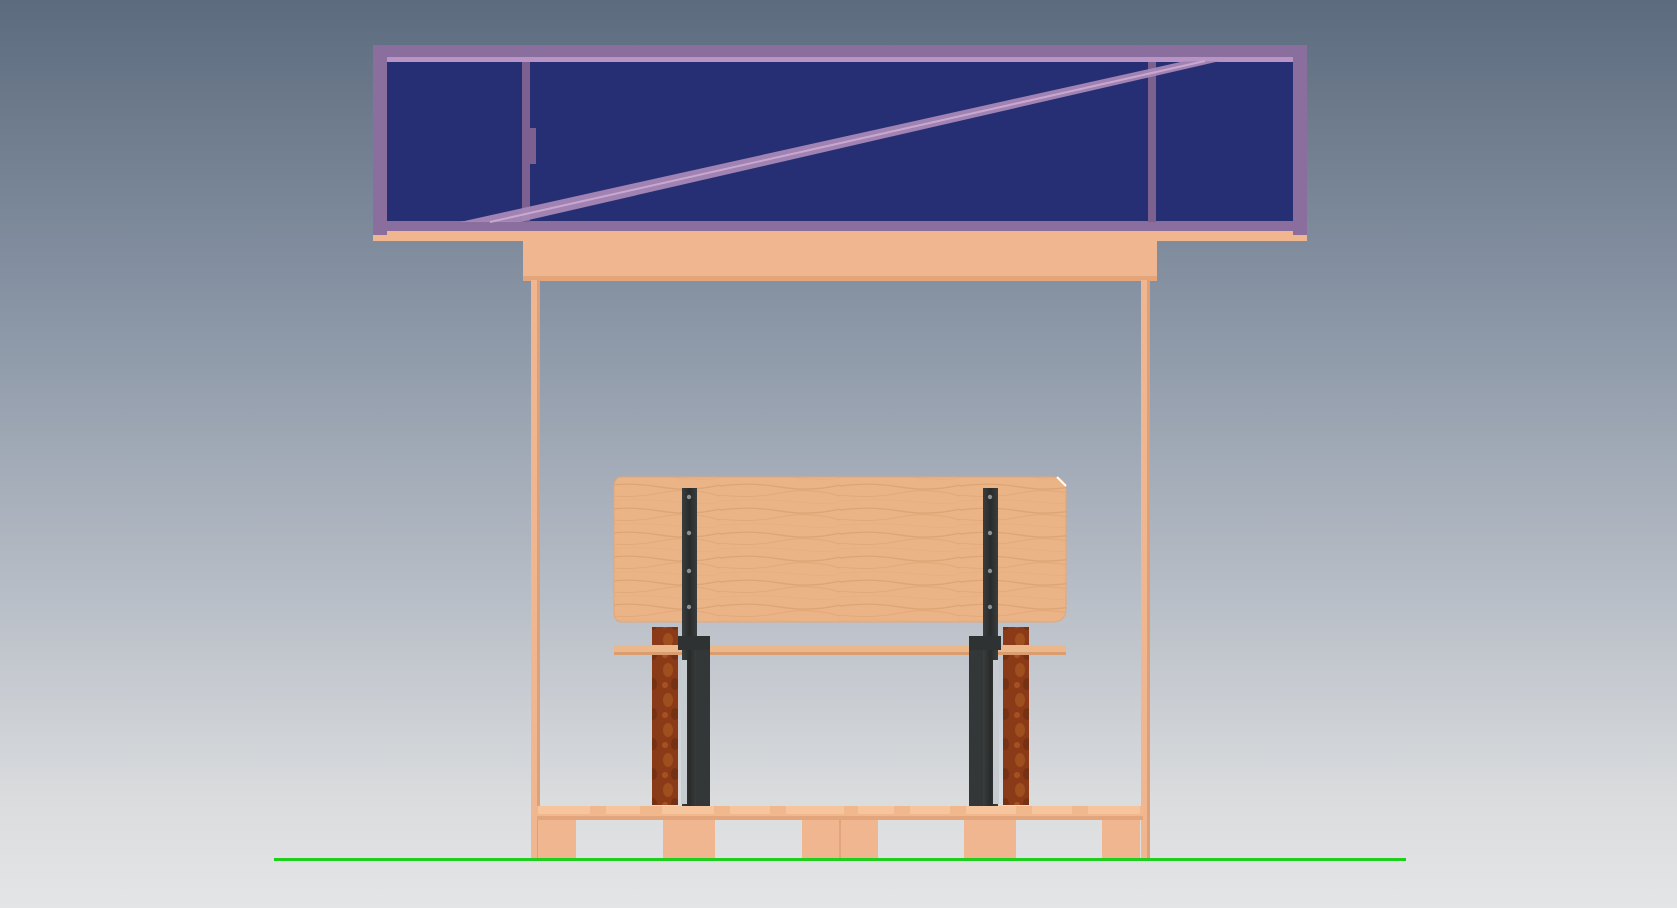 Image resolution: width=1677 pixels, height=908 pixels. What do you see at coordinates (380, 140) in the screenshot?
I see `roof-frame-left` at bounding box center [380, 140].